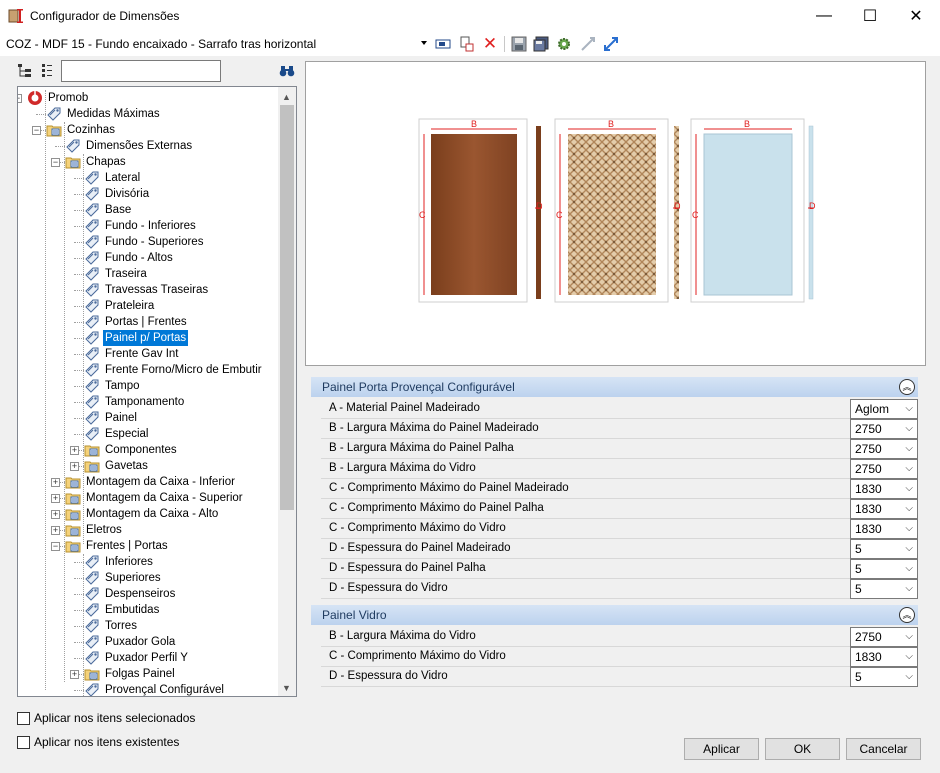  What do you see at coordinates (883, 749) in the screenshot?
I see `cancel-button: Cancelar` at bounding box center [883, 749].